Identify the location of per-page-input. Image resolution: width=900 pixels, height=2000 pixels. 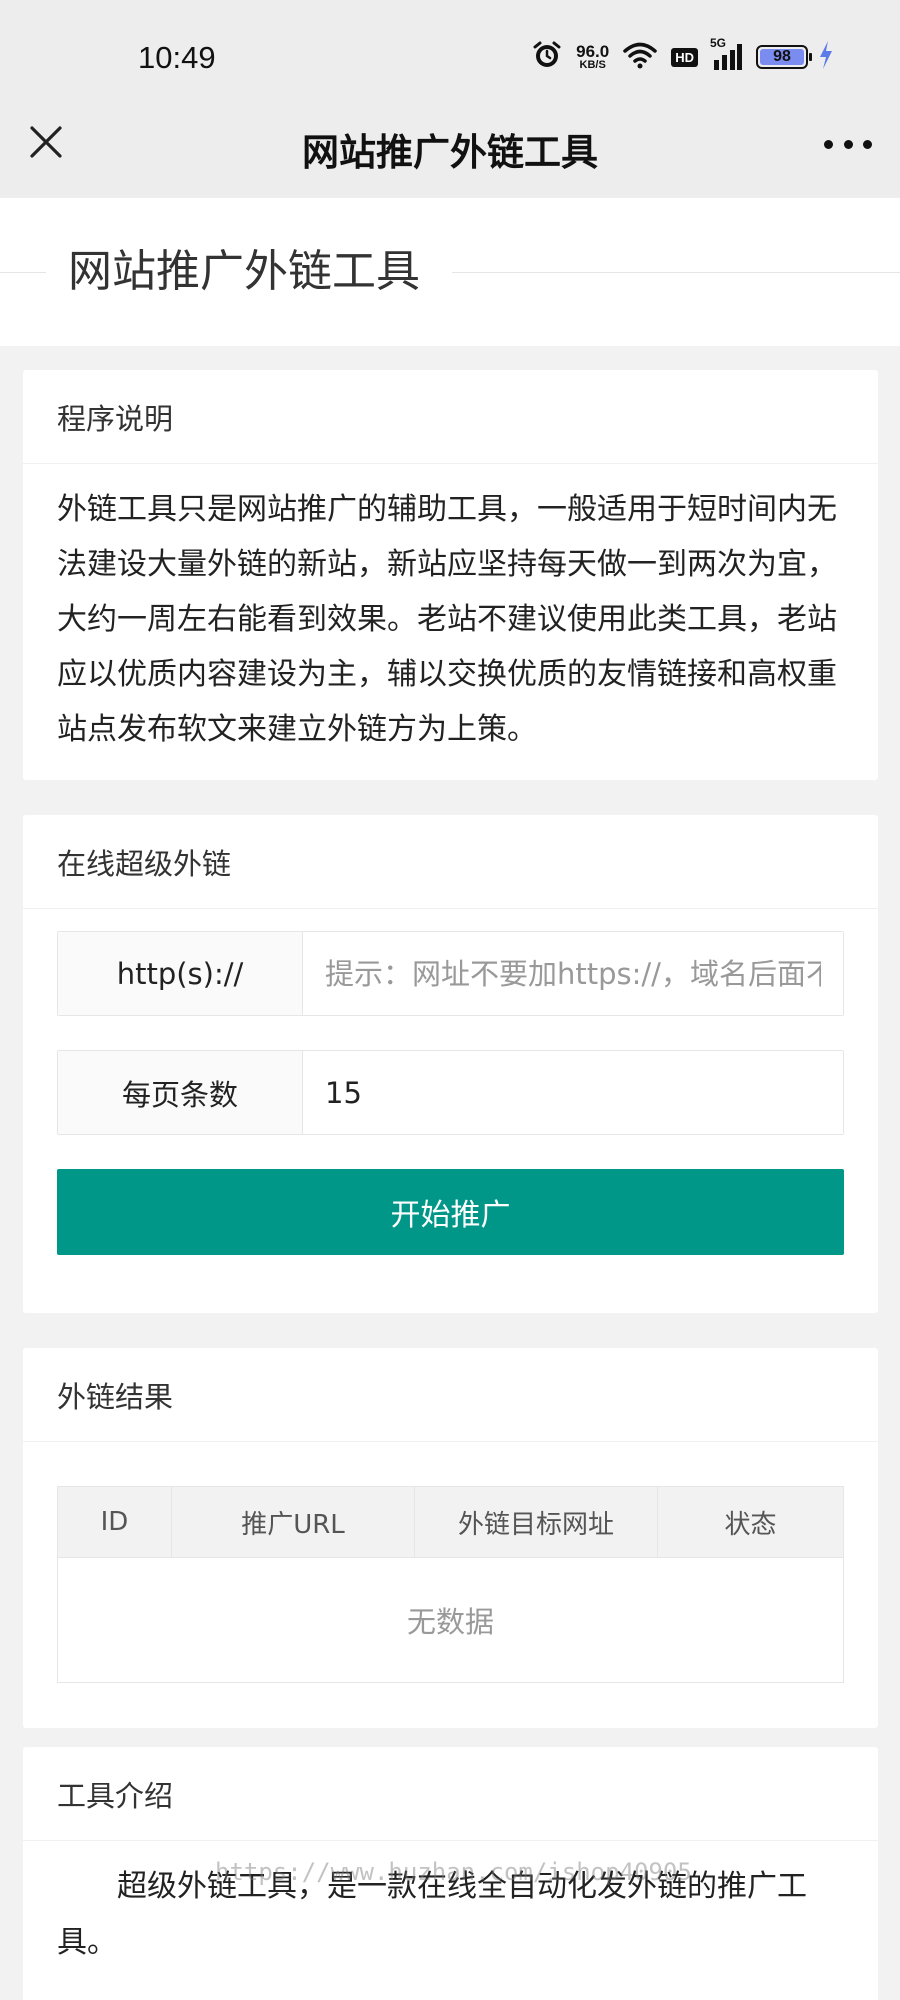
(573, 1092).